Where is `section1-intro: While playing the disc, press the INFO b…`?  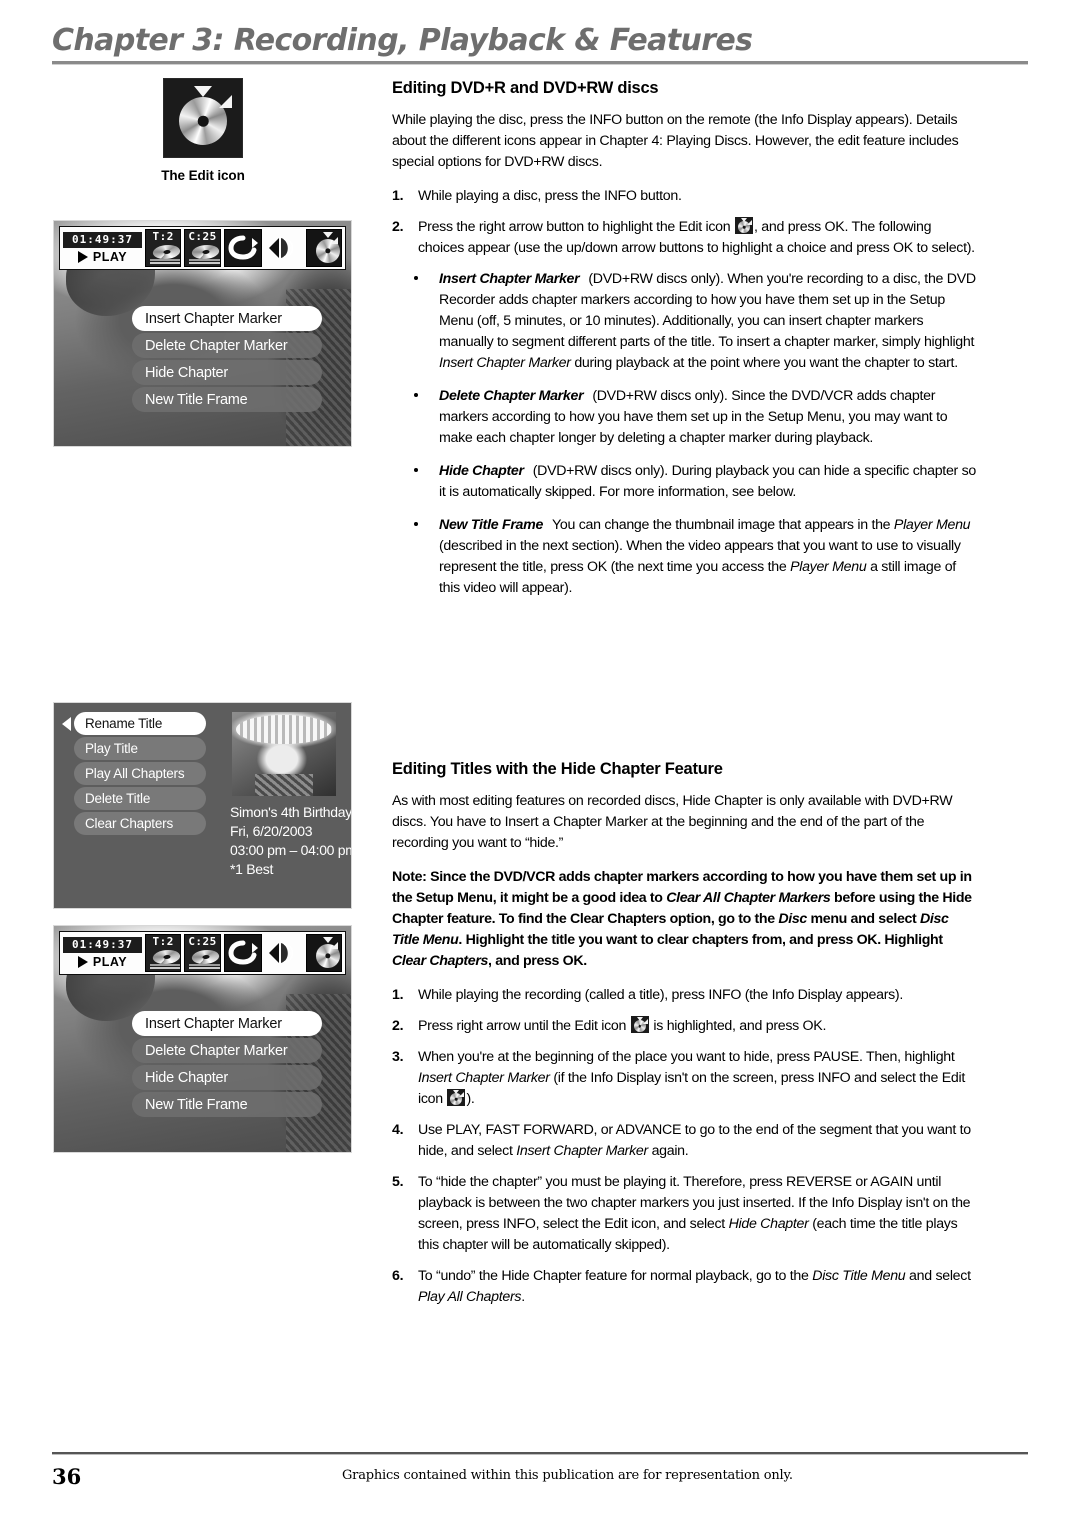
section1-intro: While playing the disc, press the INFO b… is located at coordinates (675, 141).